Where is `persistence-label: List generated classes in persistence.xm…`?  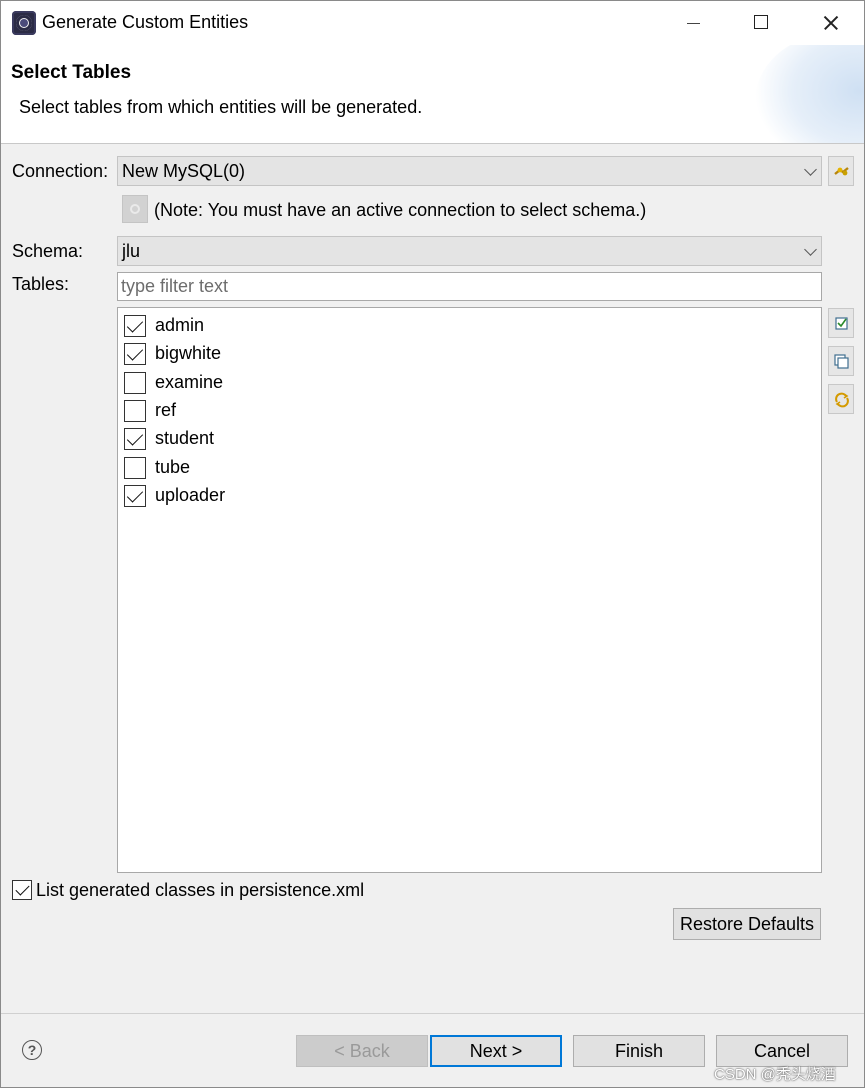
persistence-label: List generated classes in persistence.xm… is located at coordinates (200, 890).